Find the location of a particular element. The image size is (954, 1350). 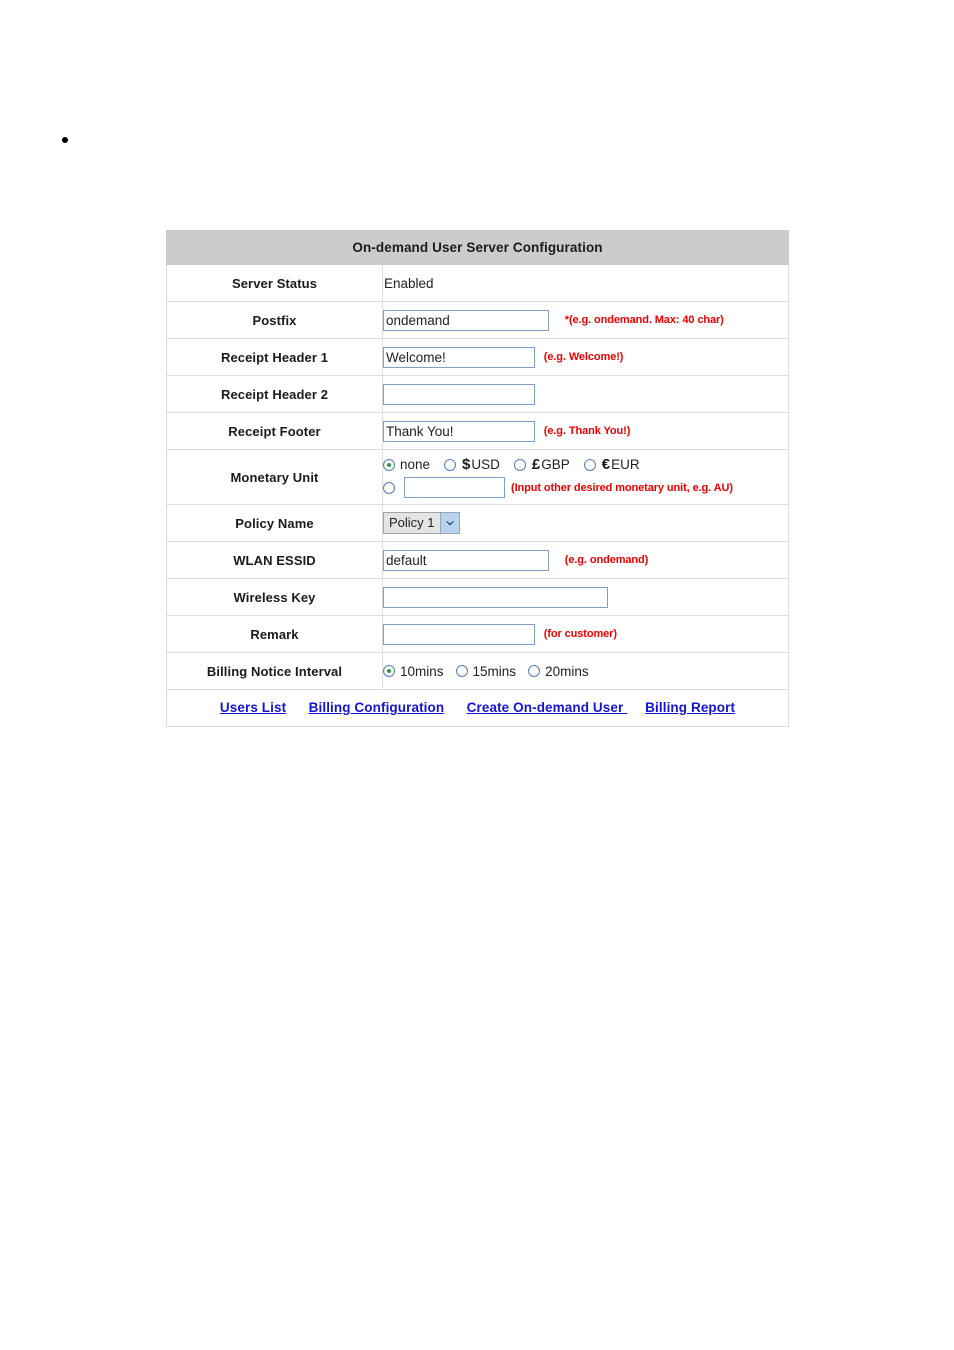

chevron-down-icon is located at coordinates (449, 523).